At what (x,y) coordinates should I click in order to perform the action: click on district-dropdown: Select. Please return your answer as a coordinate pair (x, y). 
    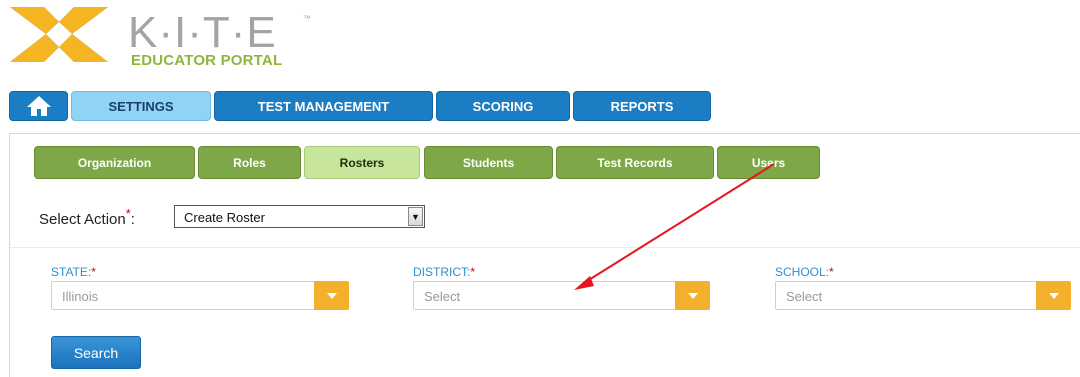
    Looking at the image, I should click on (561, 295).